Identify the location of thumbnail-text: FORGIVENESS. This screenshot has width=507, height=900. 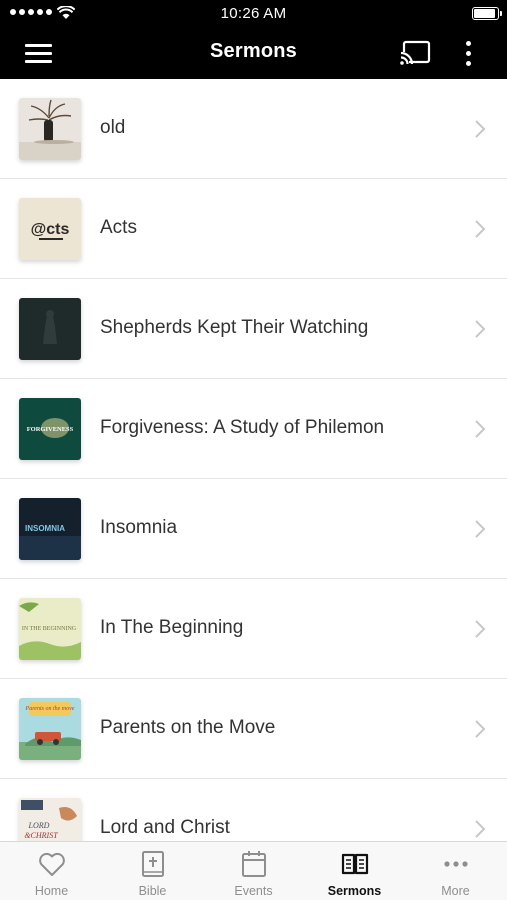
(50, 429).